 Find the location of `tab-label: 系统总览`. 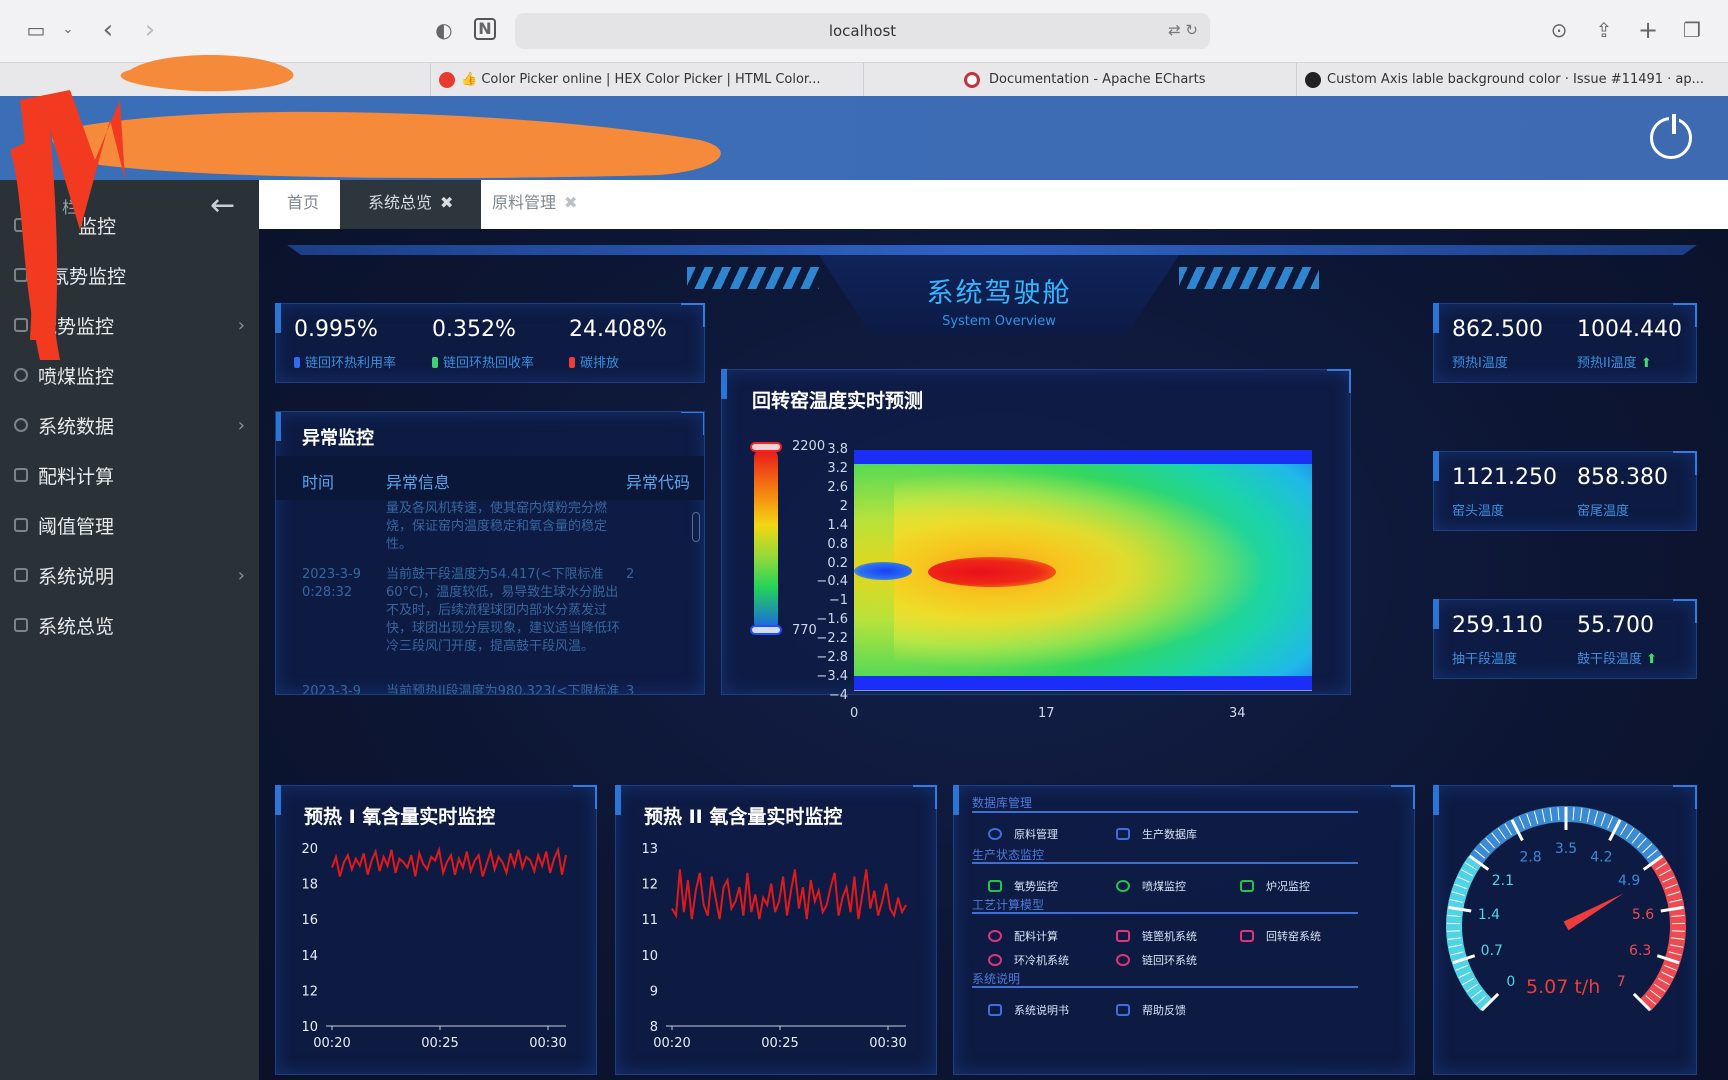

tab-label: 系统总览 is located at coordinates (400, 202).